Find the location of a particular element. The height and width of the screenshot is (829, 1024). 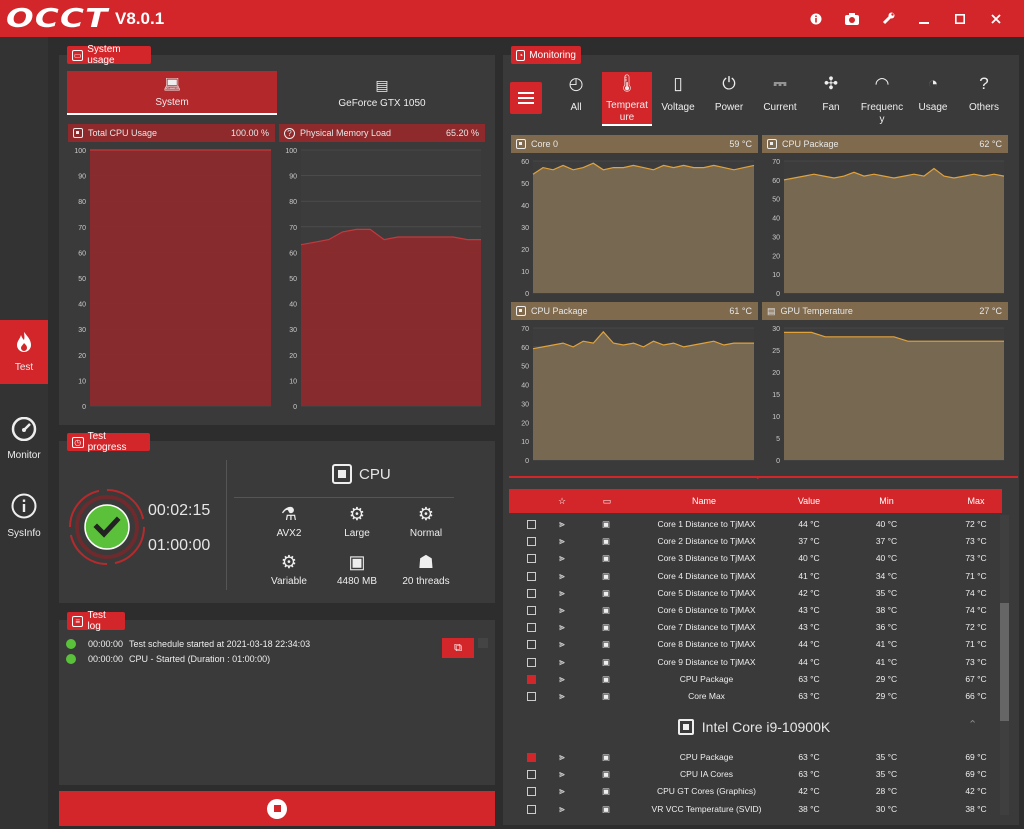

stop-test-button is located at coordinates (277, 808).